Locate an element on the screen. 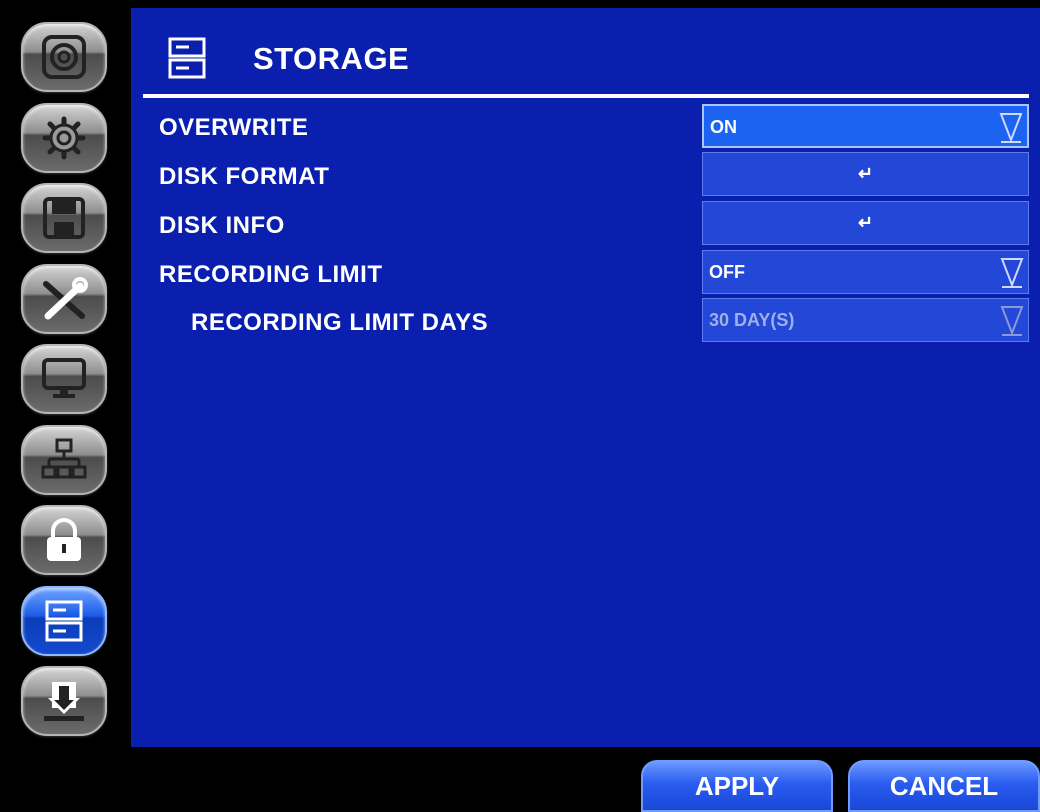 The width and height of the screenshot is (1040, 812). download-icon is located at coordinates (64, 701).